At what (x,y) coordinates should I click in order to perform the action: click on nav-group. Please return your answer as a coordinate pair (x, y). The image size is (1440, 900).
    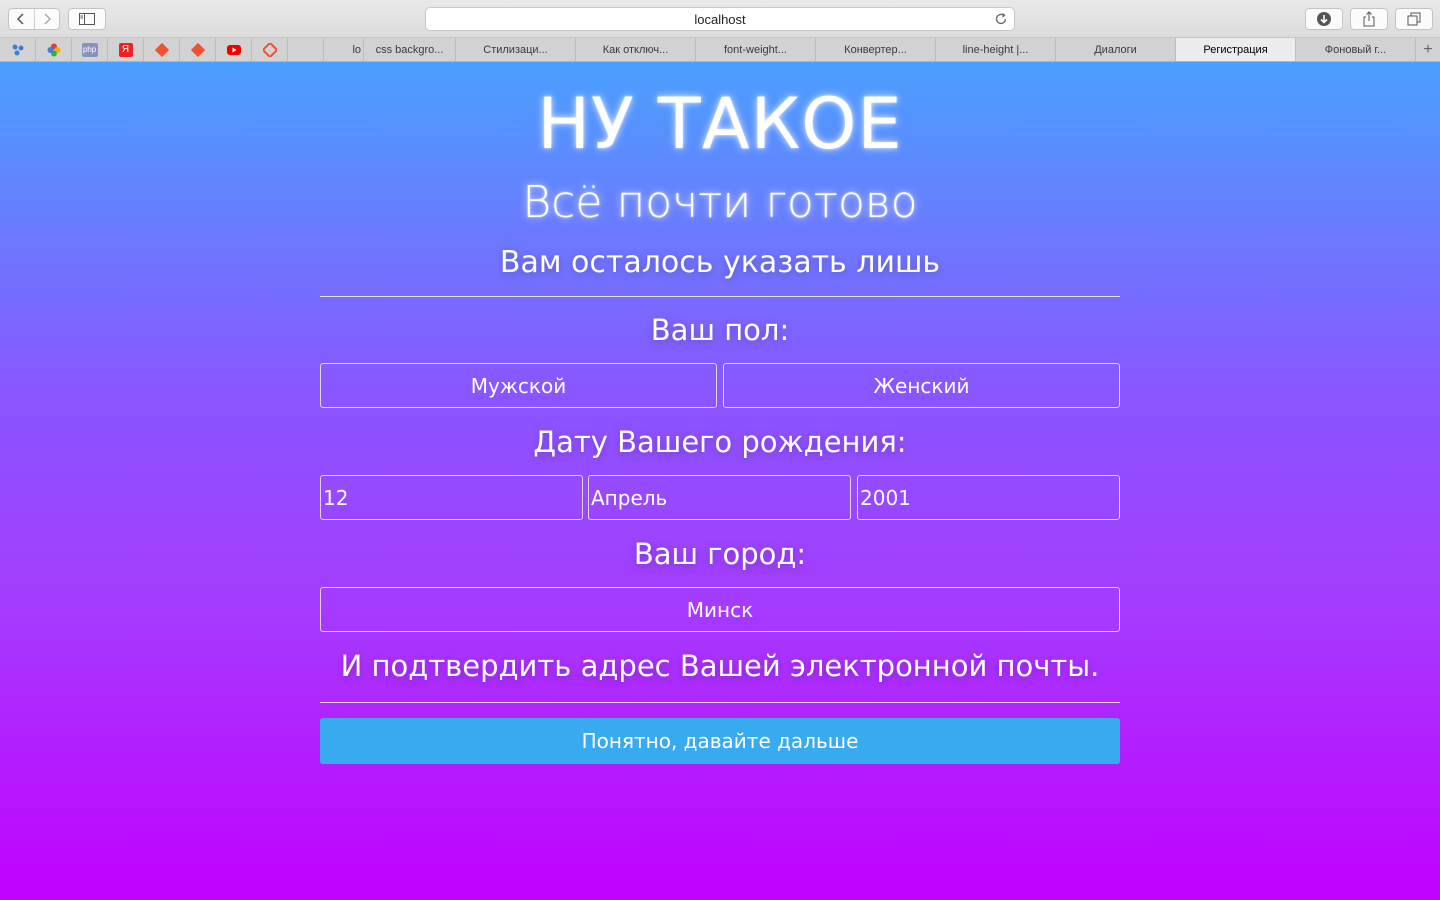
    Looking at the image, I should click on (34, 19).